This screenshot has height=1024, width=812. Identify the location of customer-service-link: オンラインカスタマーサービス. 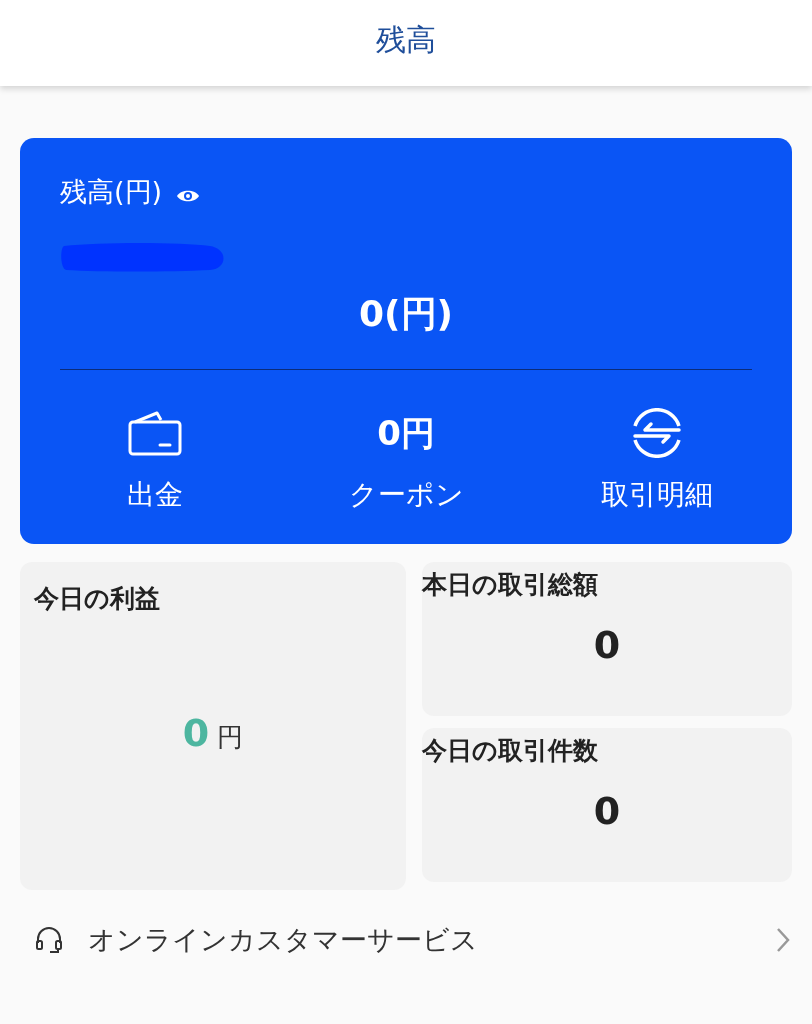
(412, 940).